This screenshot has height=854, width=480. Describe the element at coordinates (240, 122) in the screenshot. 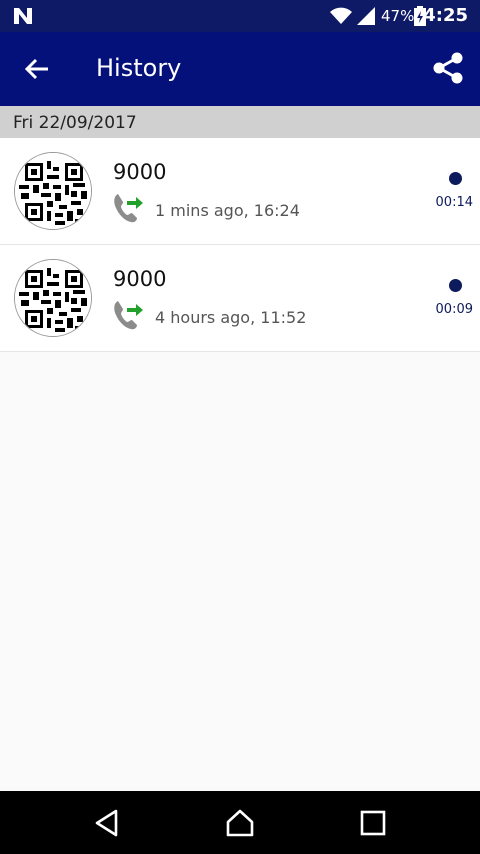

I see `date-header: Fri 22/09/2017` at that location.